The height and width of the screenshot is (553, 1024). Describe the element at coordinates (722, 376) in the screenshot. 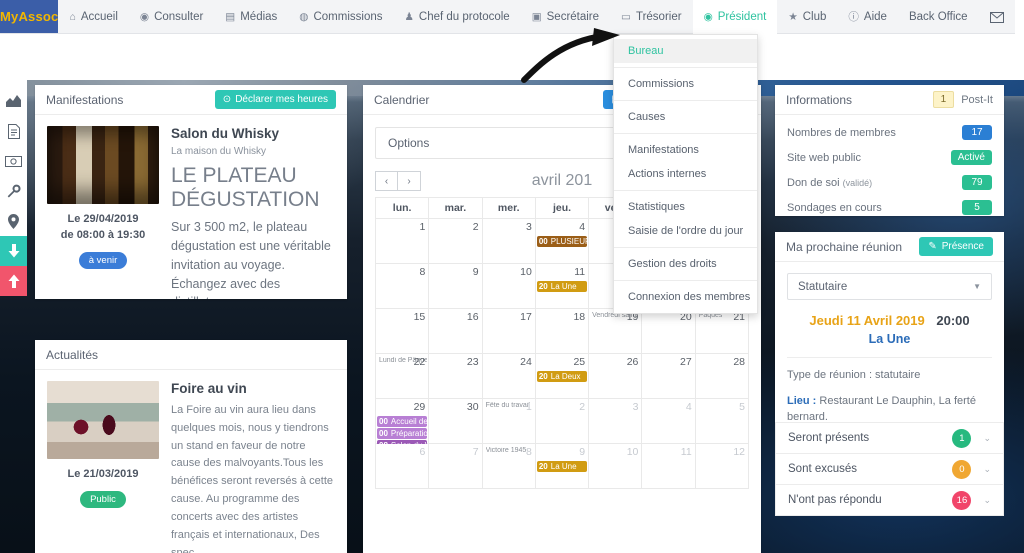

I see `calendar-day-cell: 28` at that location.